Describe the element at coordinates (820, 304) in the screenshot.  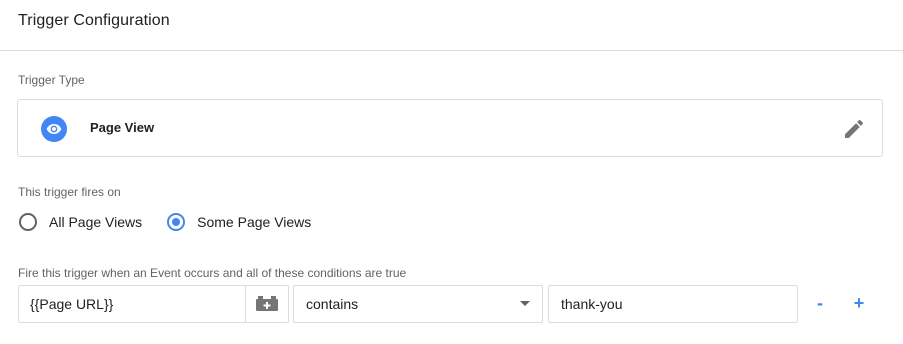
I see `remove-condition-button: -` at that location.